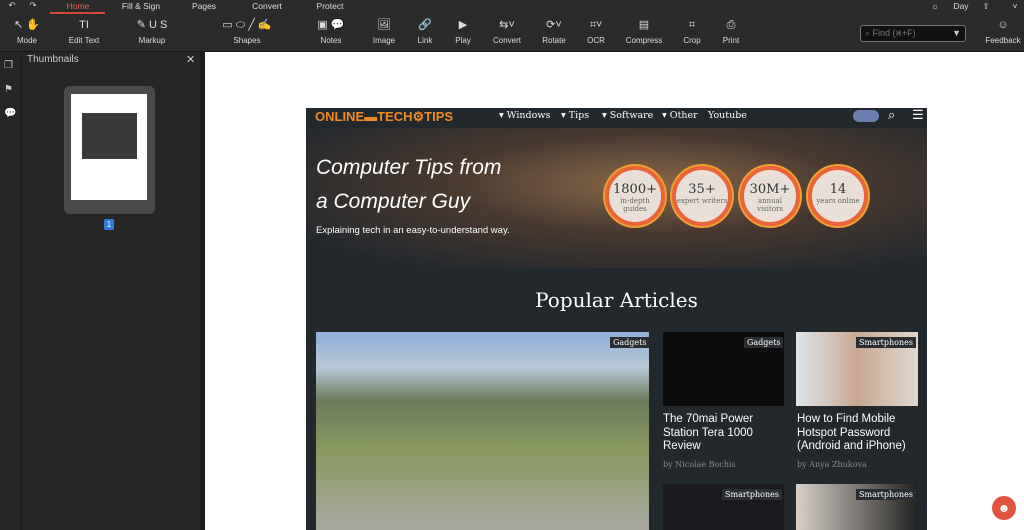  Describe the element at coordinates (635, 205) in the screenshot. I see `stat-text: in-depth guides` at that location.